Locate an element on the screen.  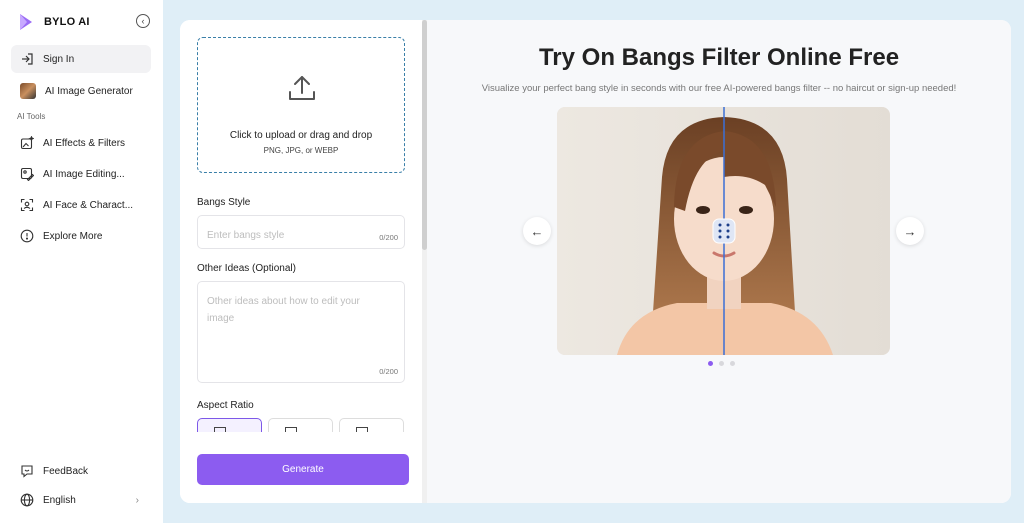
previous-slide-button: ← is located at coordinates (537, 231).